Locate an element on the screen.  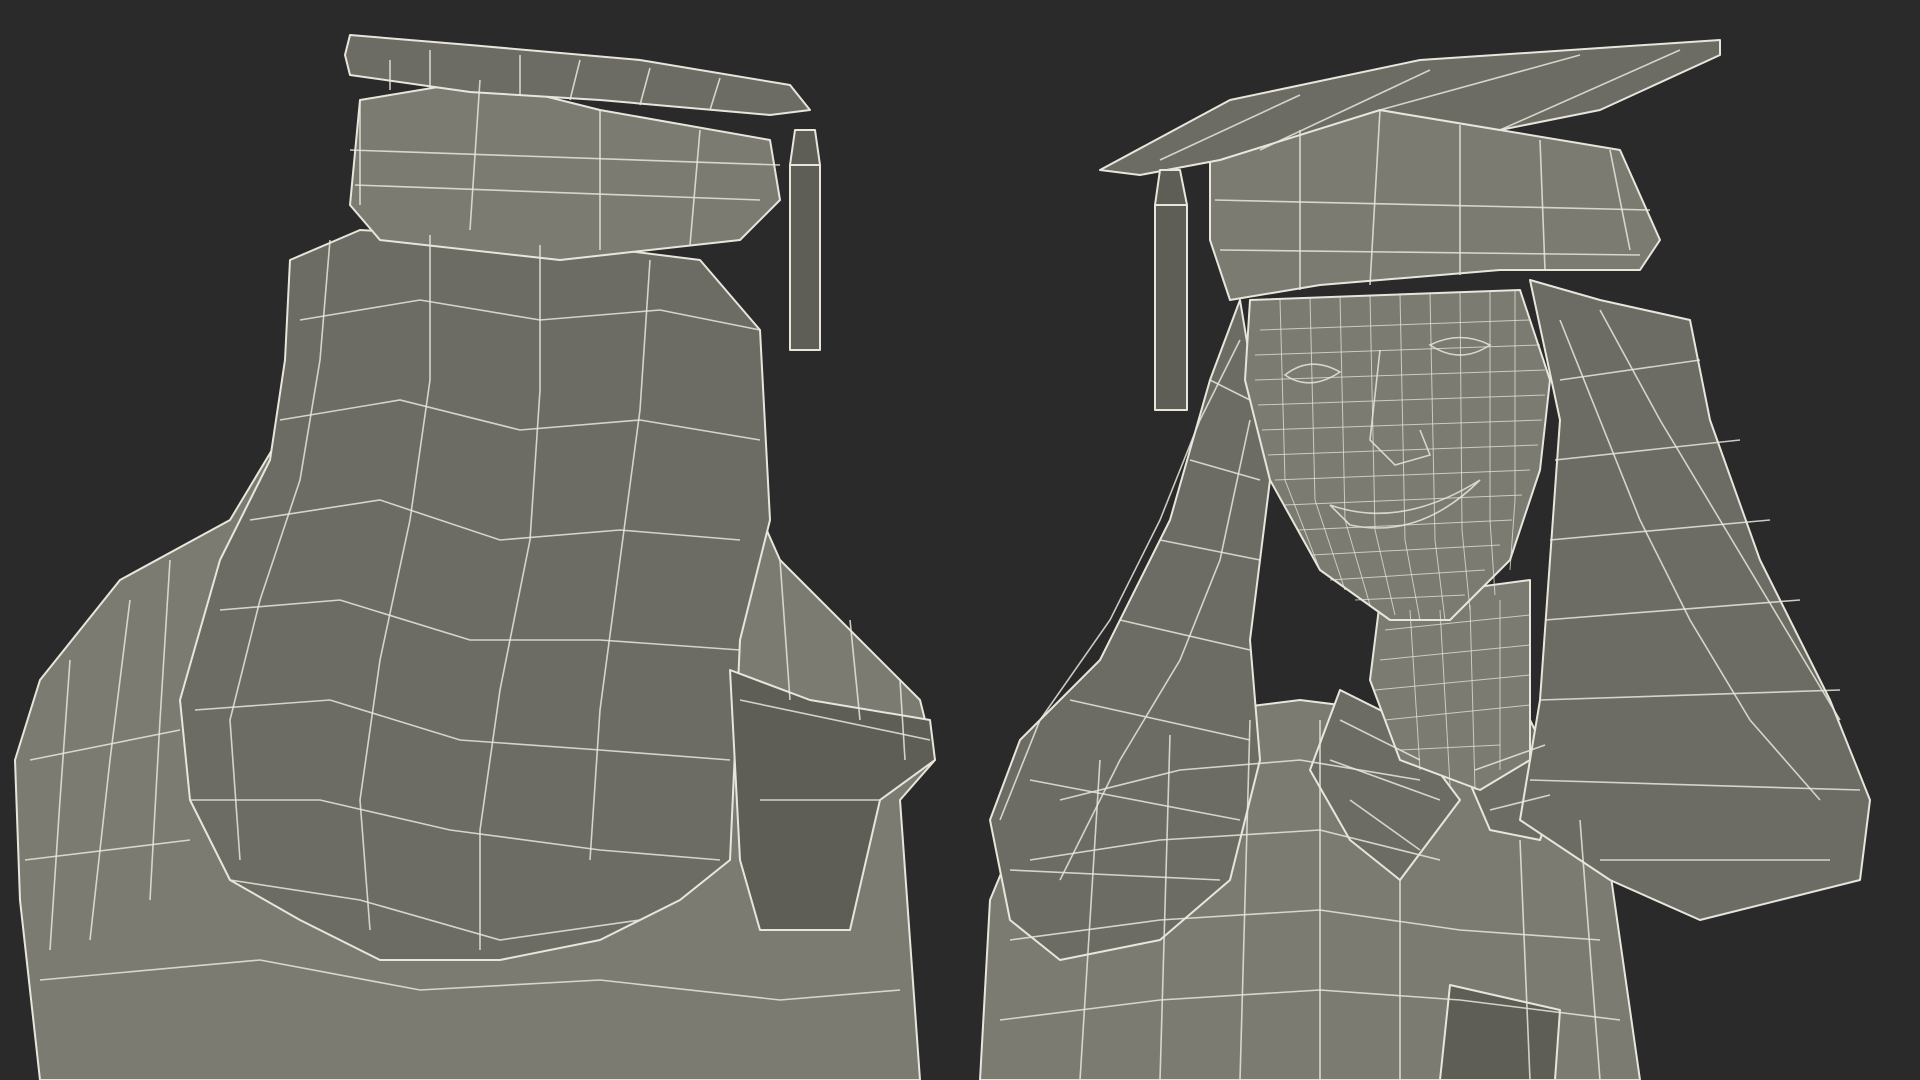
front-hair-left is located at coordinates (1130, 630).